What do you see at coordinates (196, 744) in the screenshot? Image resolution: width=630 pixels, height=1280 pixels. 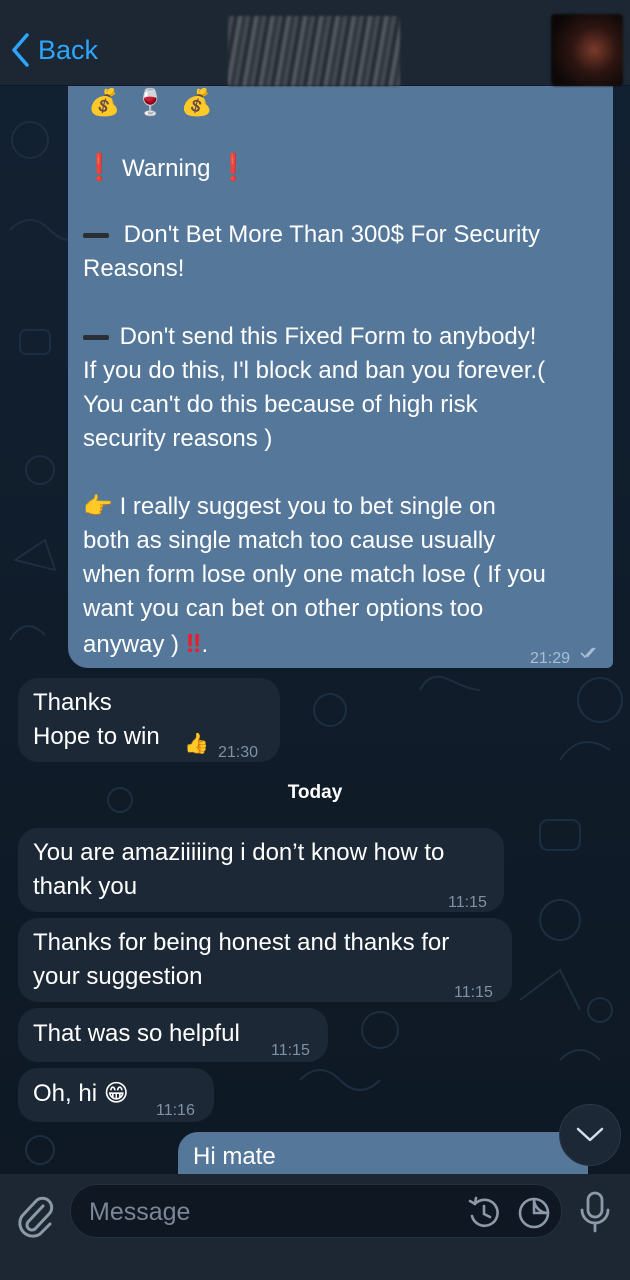 I see `thumbs-up-emoji: 👍` at bounding box center [196, 744].